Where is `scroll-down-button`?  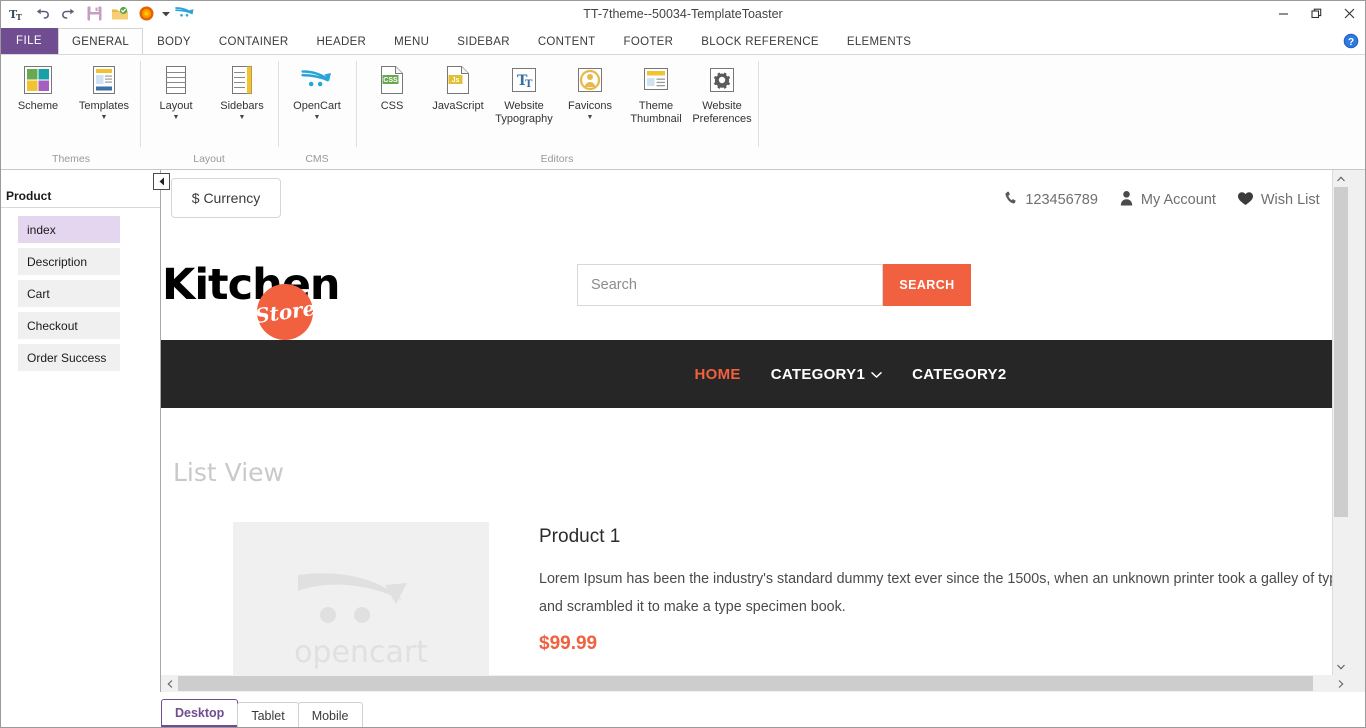
scroll-down-button is located at coordinates (1341, 666).